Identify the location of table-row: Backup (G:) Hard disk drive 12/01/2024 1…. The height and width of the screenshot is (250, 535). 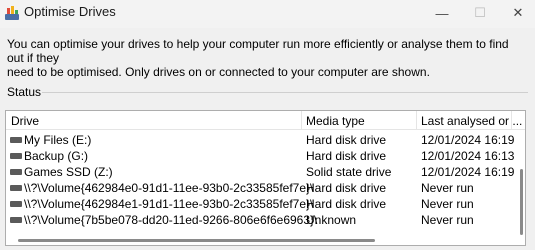
(261, 156).